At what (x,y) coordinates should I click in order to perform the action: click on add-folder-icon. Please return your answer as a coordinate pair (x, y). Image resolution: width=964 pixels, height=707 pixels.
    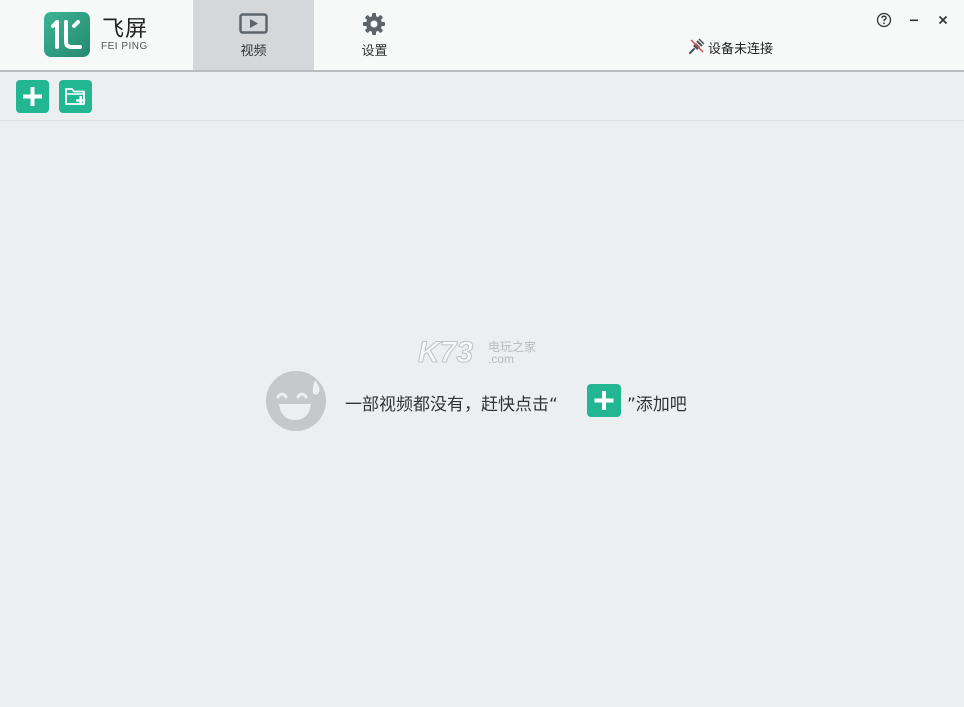
    Looking at the image, I should click on (75, 96).